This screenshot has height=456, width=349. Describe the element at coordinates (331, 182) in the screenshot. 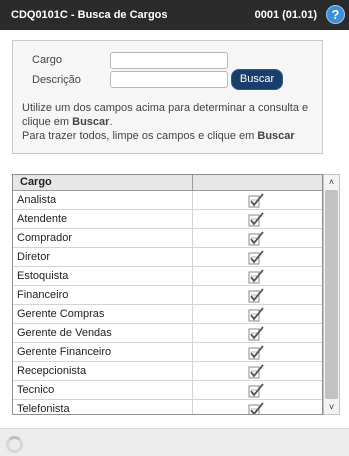

I see `scroll-up-arrow: ˄` at that location.